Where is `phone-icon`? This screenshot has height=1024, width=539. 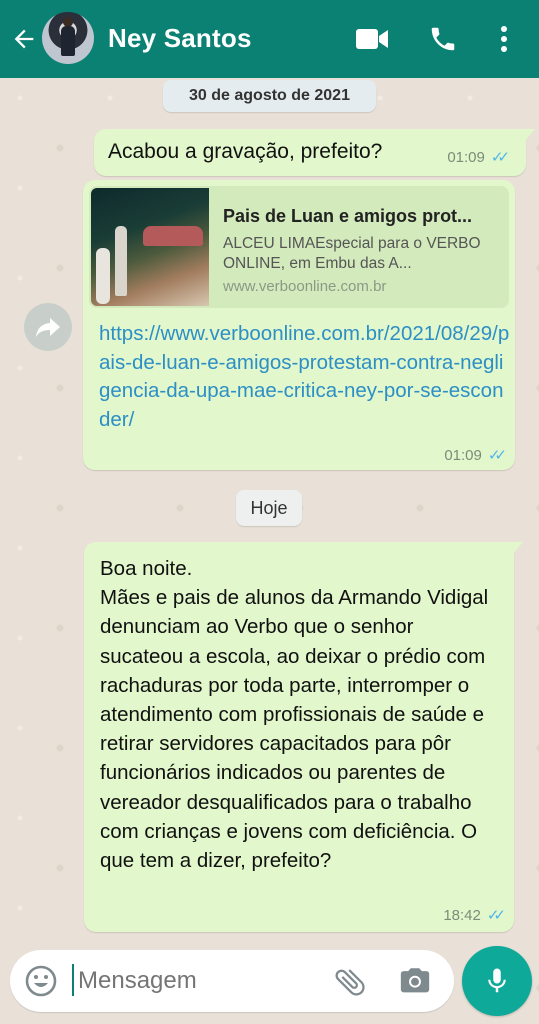 phone-icon is located at coordinates (443, 39).